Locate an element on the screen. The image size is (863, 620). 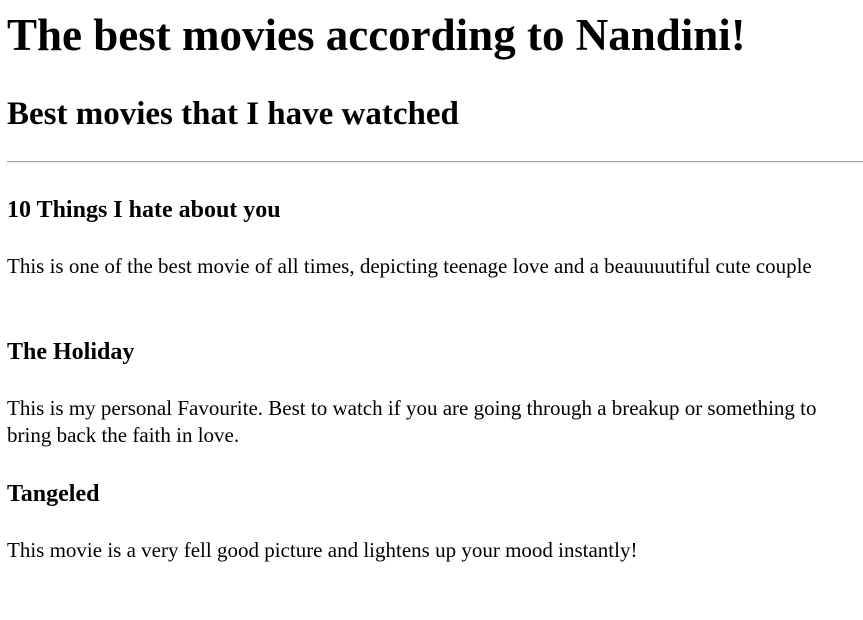
movie-title: 10 Things I hate about you is located at coordinates (144, 210).